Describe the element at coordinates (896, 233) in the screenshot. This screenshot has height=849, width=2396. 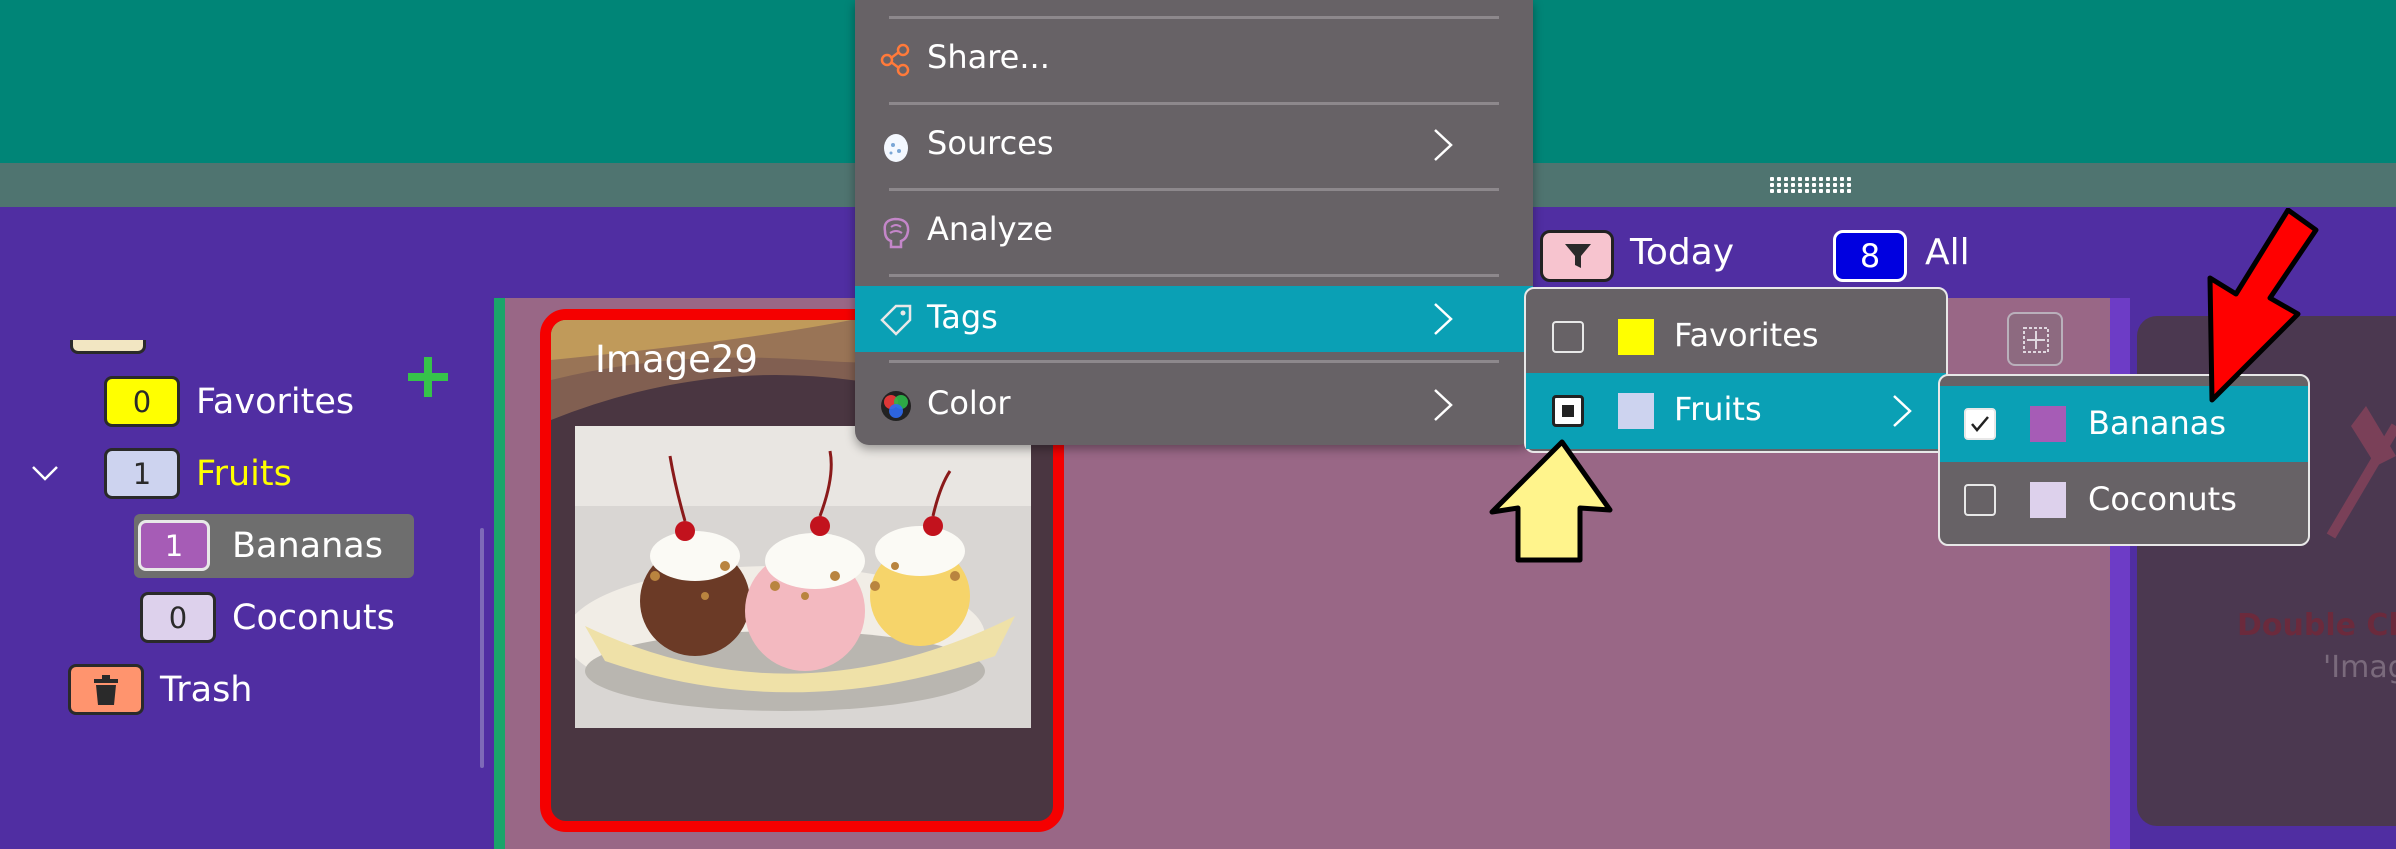
I see `brain-icon` at that location.